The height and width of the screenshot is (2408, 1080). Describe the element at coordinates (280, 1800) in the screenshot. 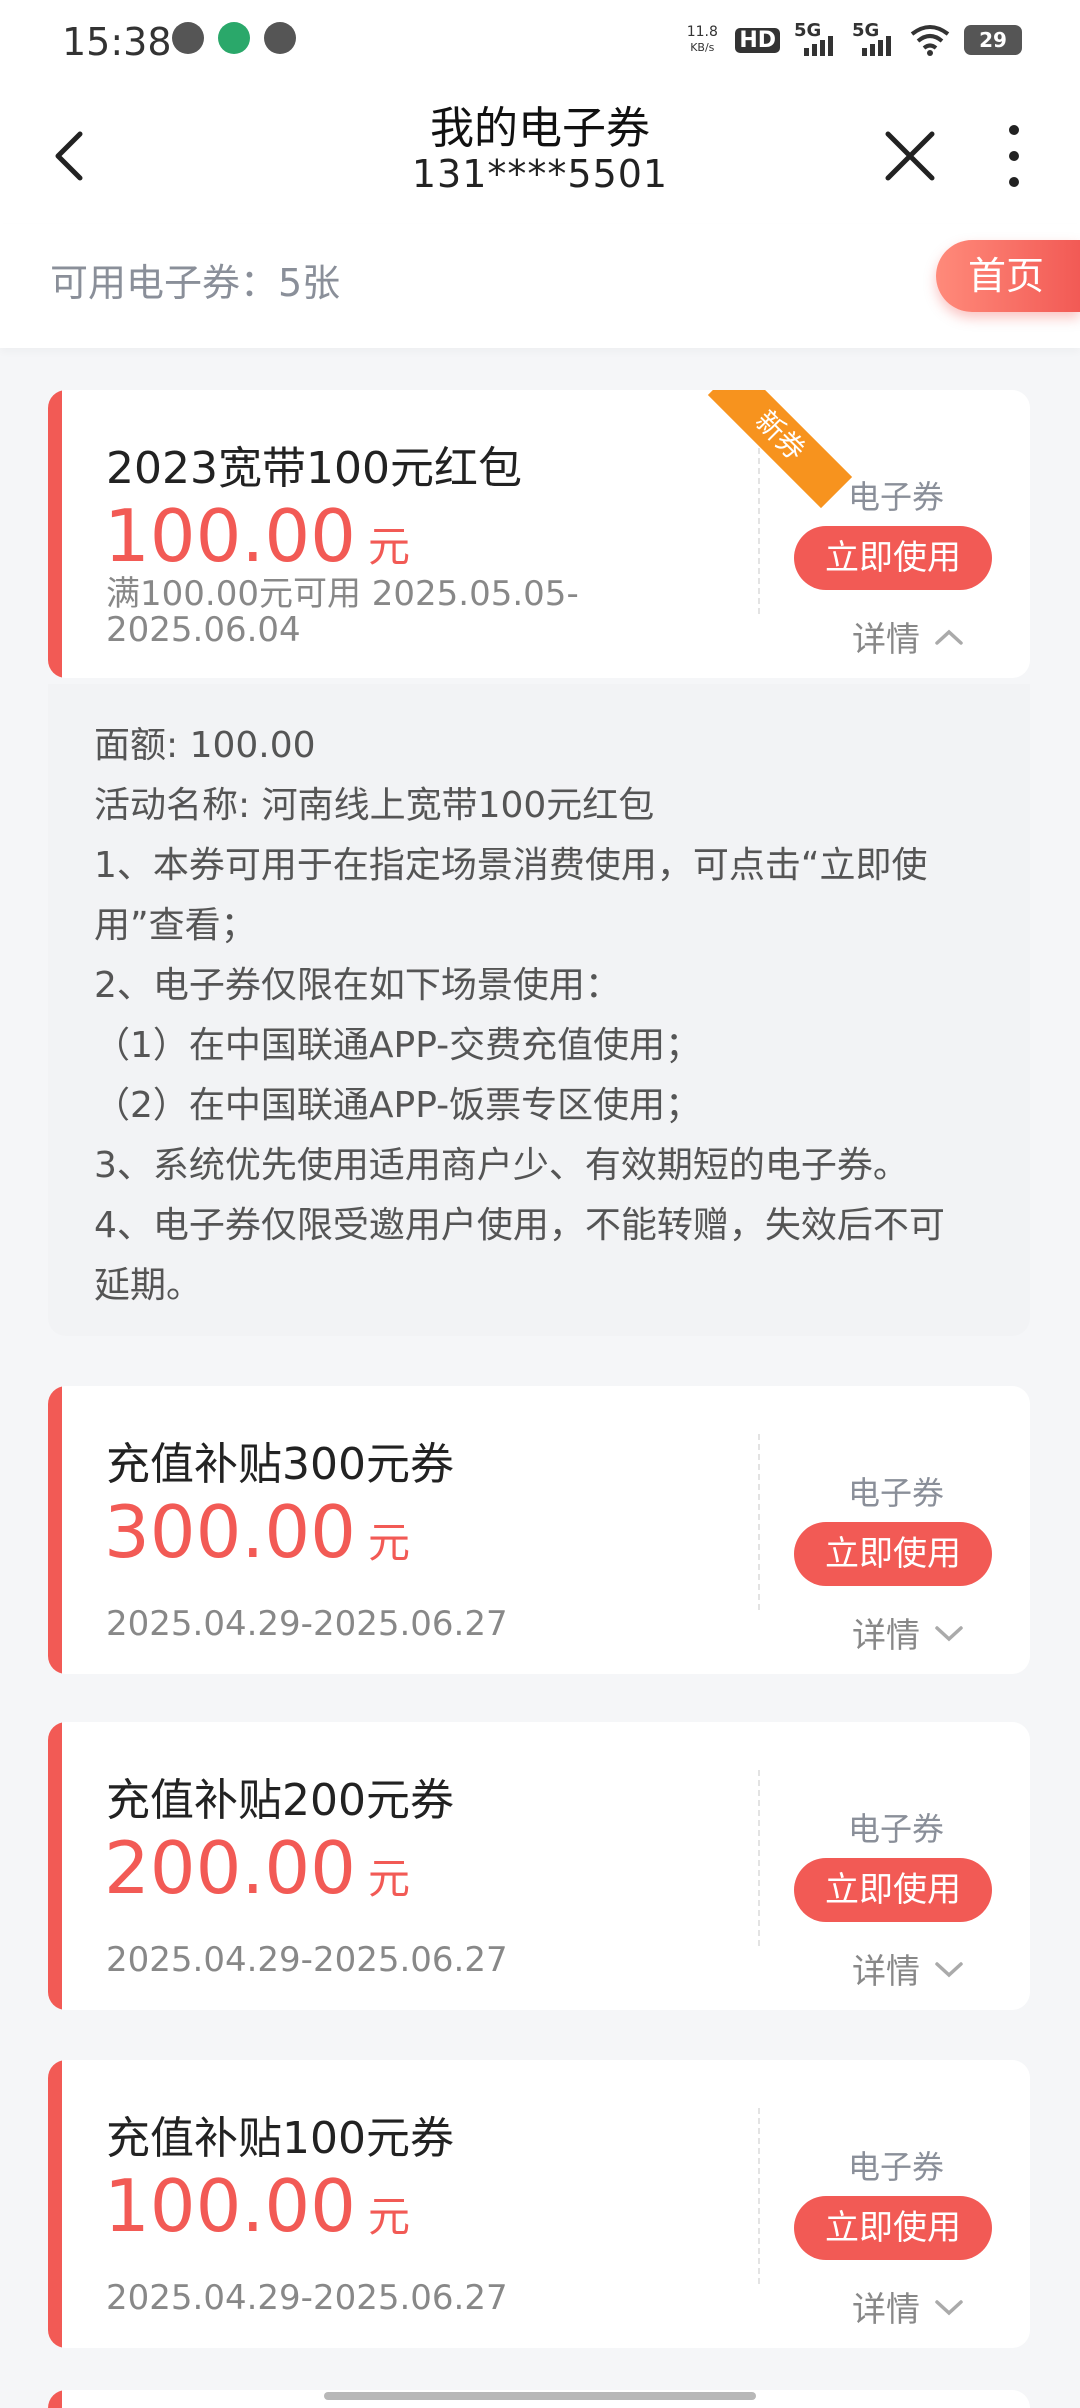

I see `coupon-name: 充值补贴200元券` at that location.